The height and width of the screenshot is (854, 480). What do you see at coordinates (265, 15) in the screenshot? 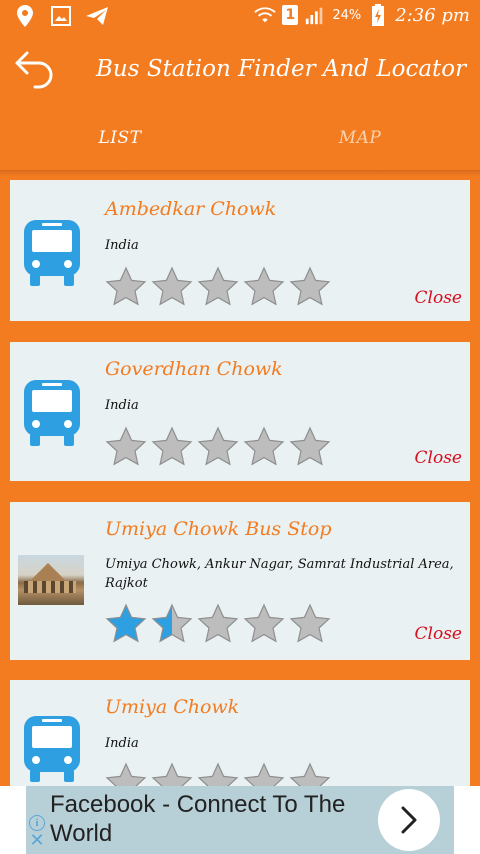
I see `wifi-icon` at bounding box center [265, 15].